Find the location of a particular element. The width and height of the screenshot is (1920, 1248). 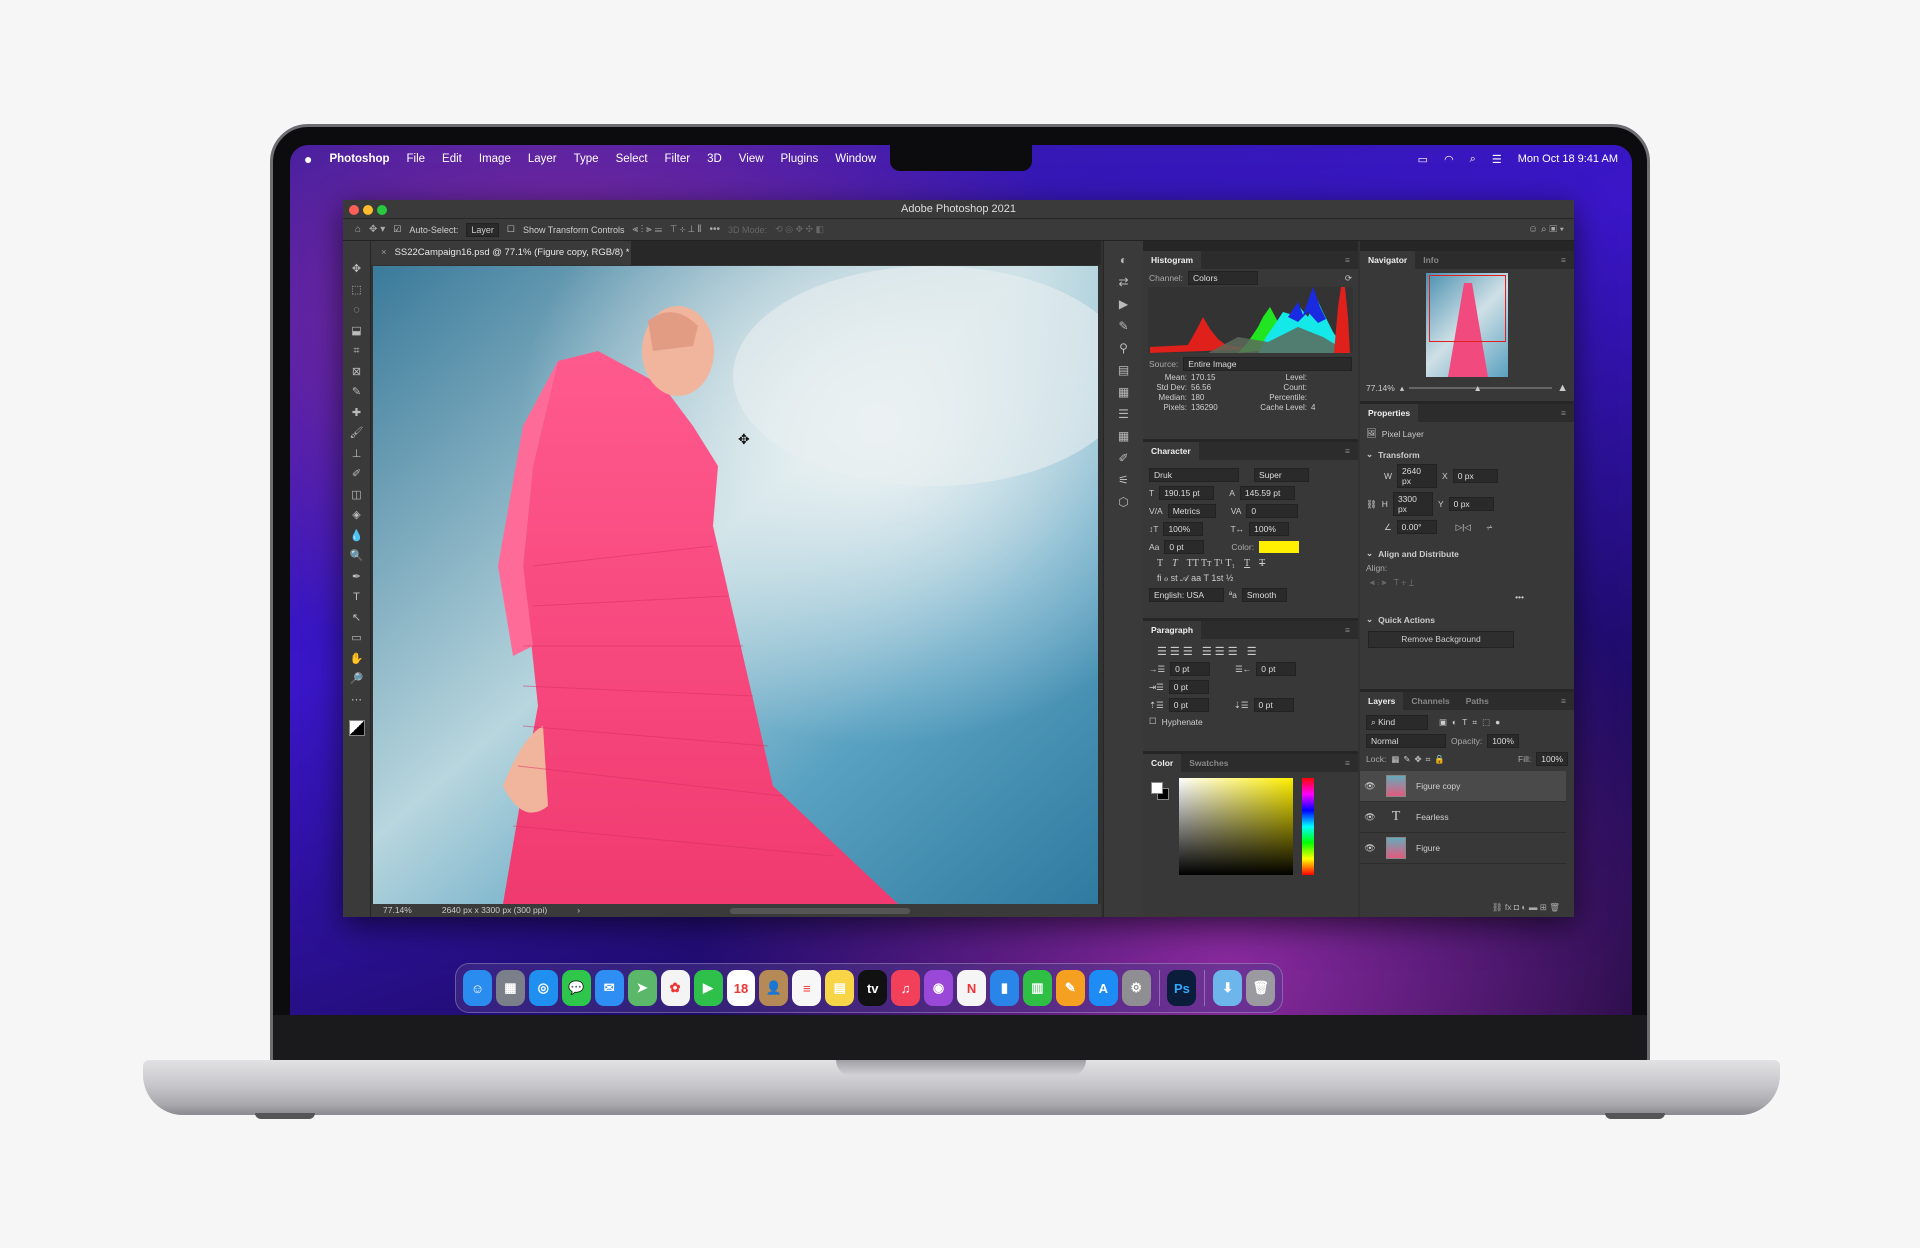

dock-photoshop: Ps is located at coordinates (1182, 988).